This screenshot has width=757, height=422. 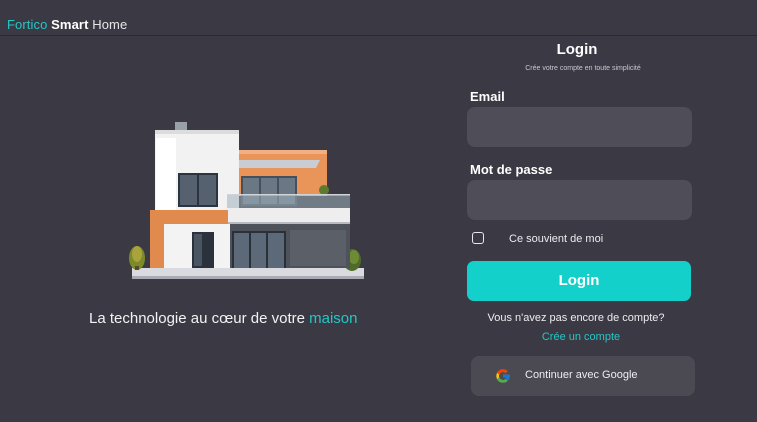 What do you see at coordinates (577, 49) in the screenshot?
I see `login-title: Login` at bounding box center [577, 49].